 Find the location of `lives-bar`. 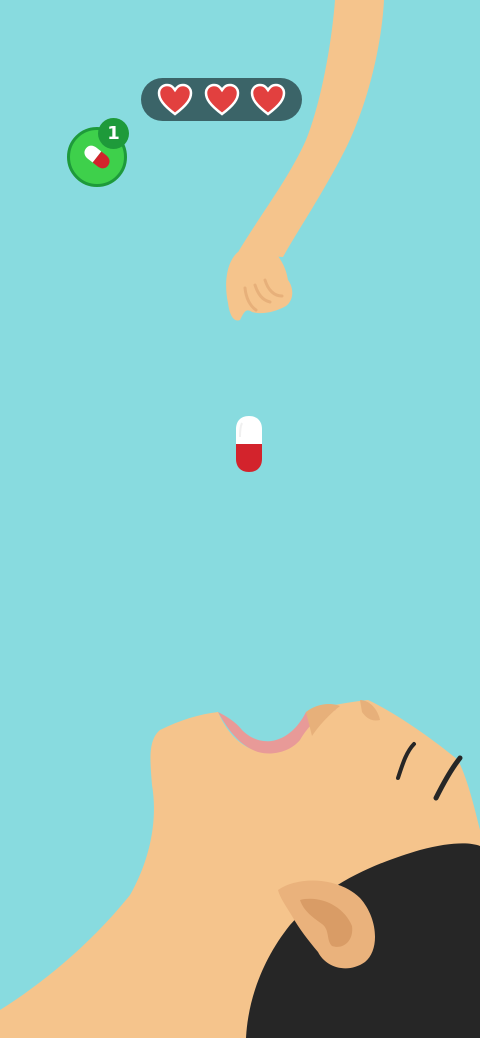

lives-bar is located at coordinates (221, 99).